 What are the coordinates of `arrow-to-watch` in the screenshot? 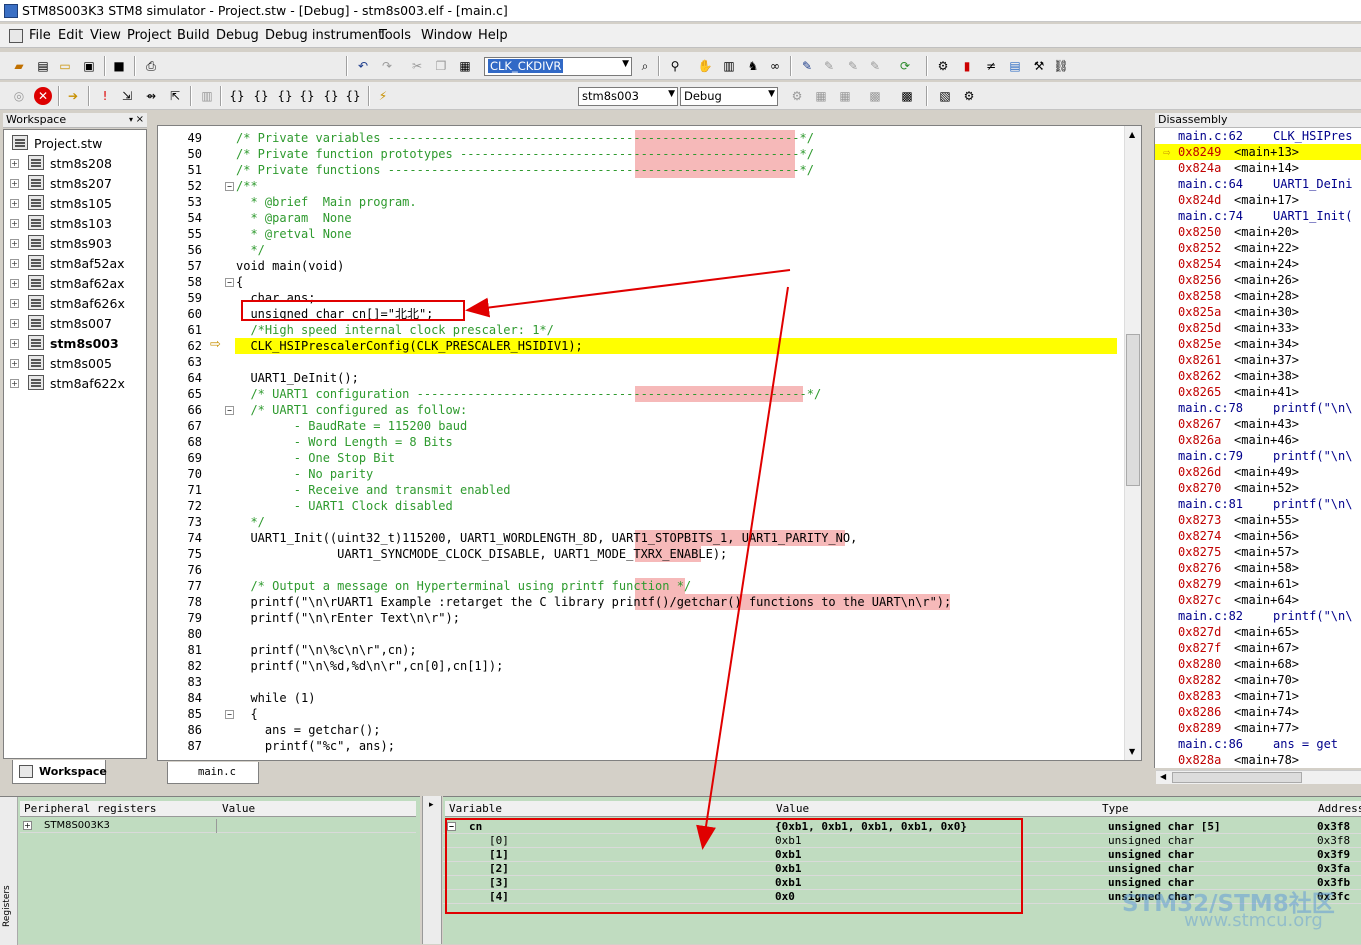 It's located at (742, 568).